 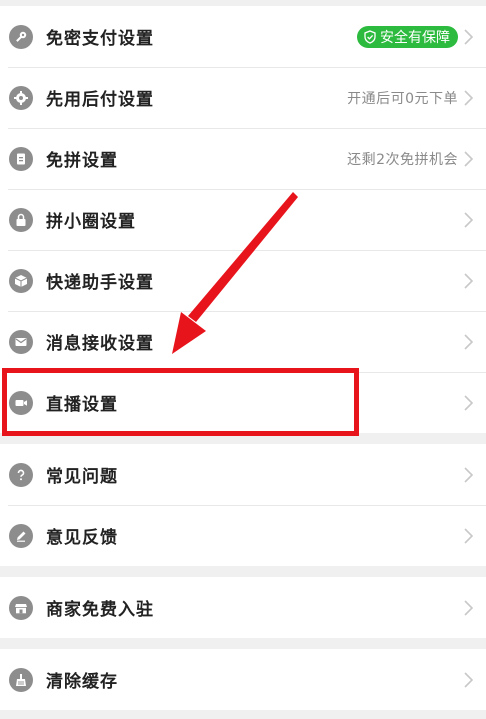 What do you see at coordinates (243, 402) in the screenshot?
I see `setting-row-live-stream: 直播设置` at bounding box center [243, 402].